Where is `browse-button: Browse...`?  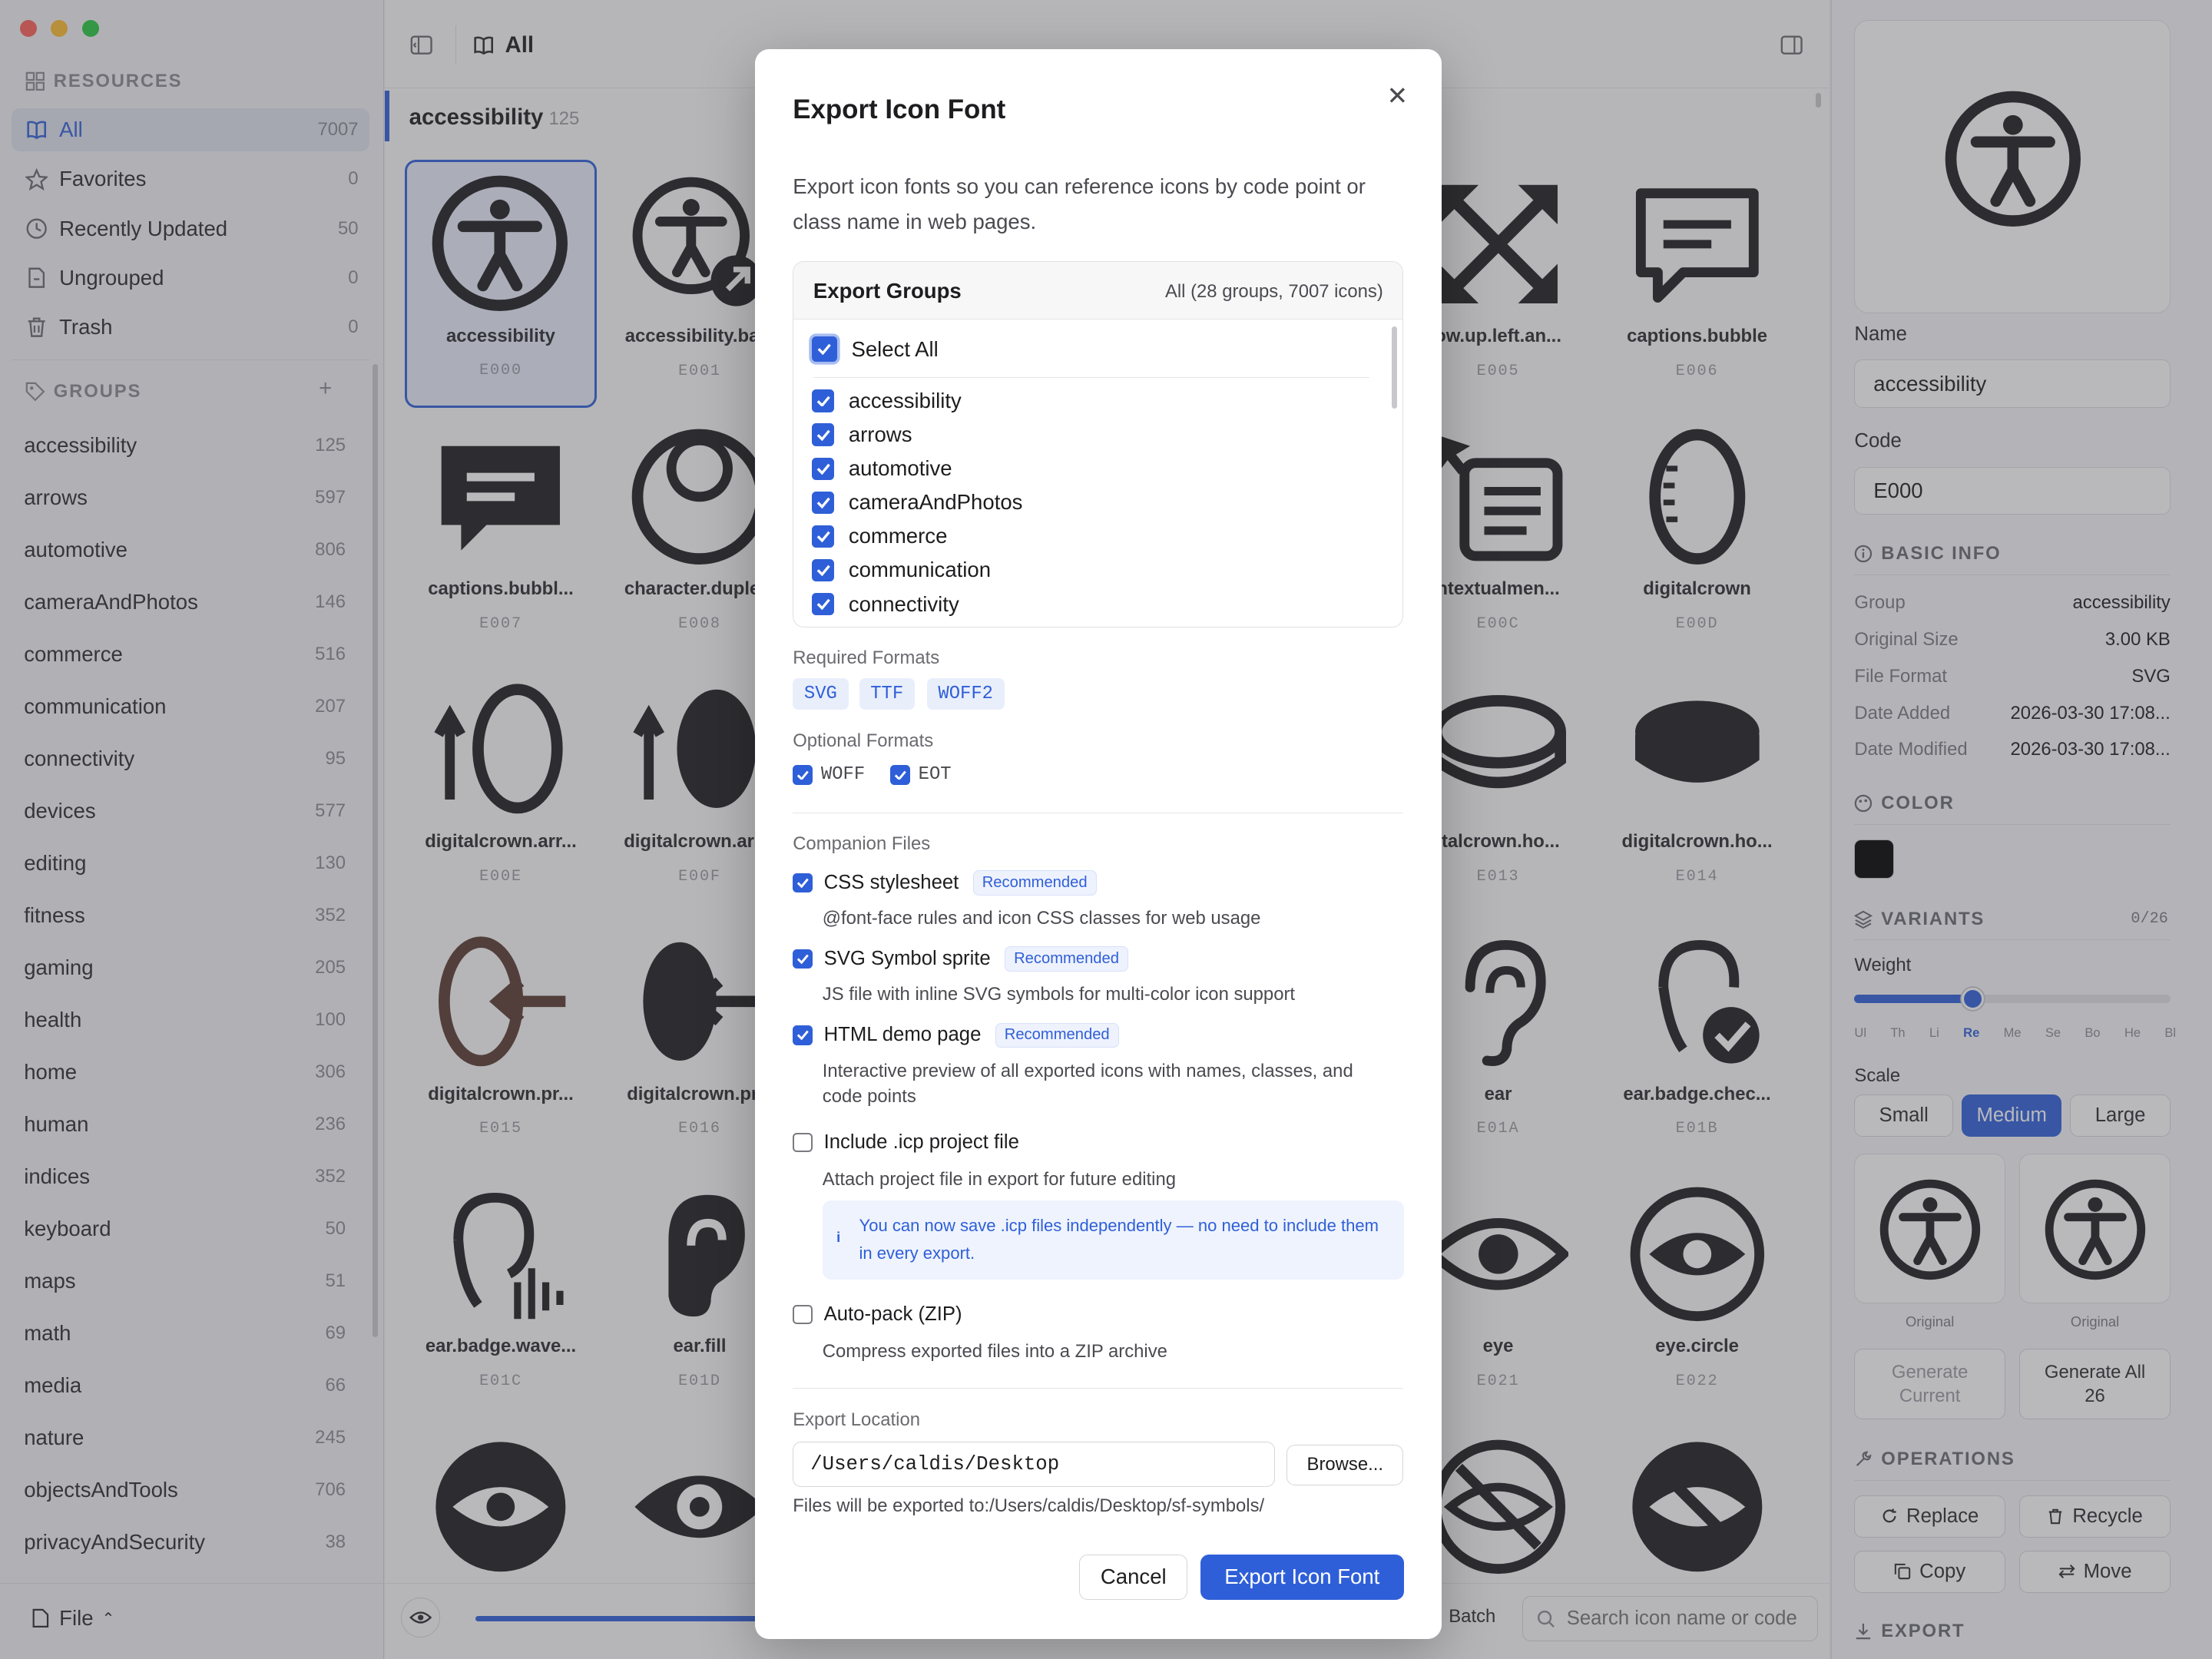 browse-button: Browse... is located at coordinates (1345, 1465).